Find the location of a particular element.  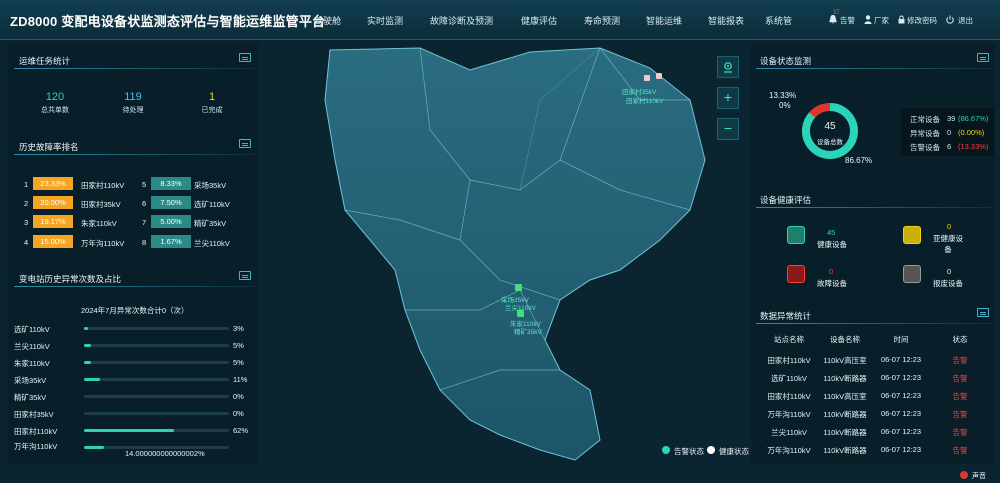

scrapped-device-icon is located at coordinates (912, 274).